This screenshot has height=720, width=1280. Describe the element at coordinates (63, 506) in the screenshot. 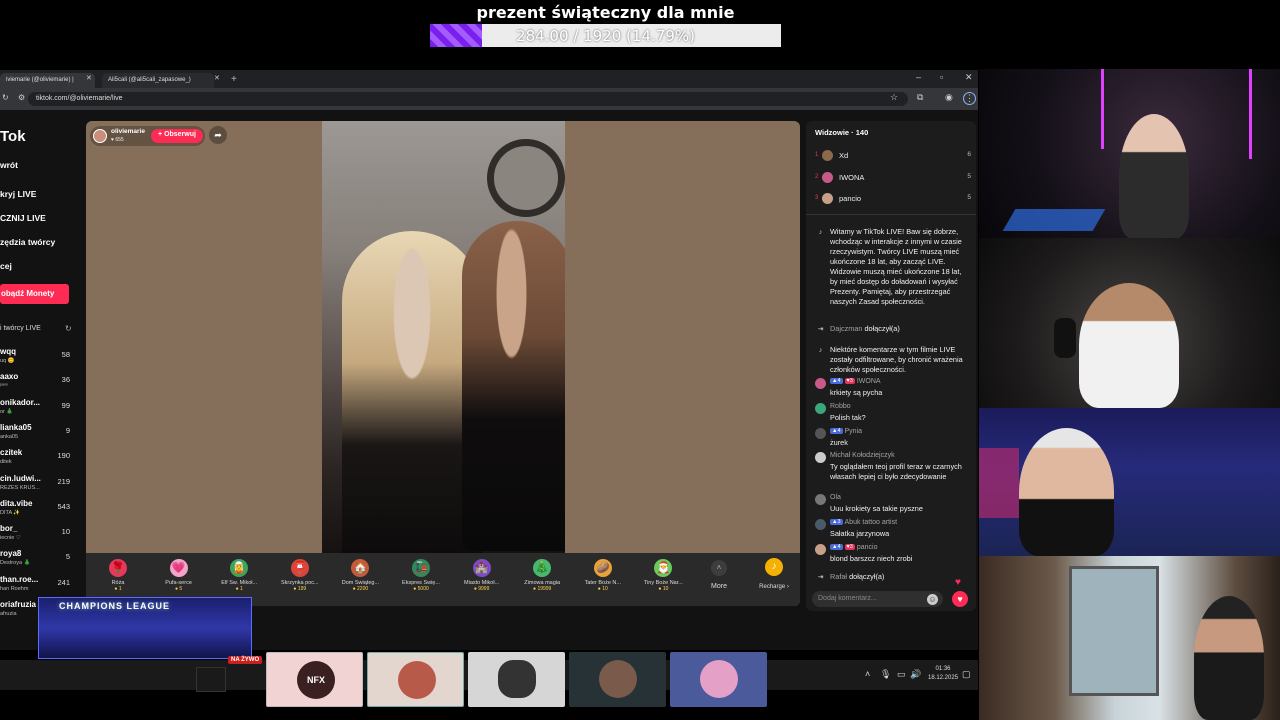

I see `creator-viewer-count: 543` at that location.